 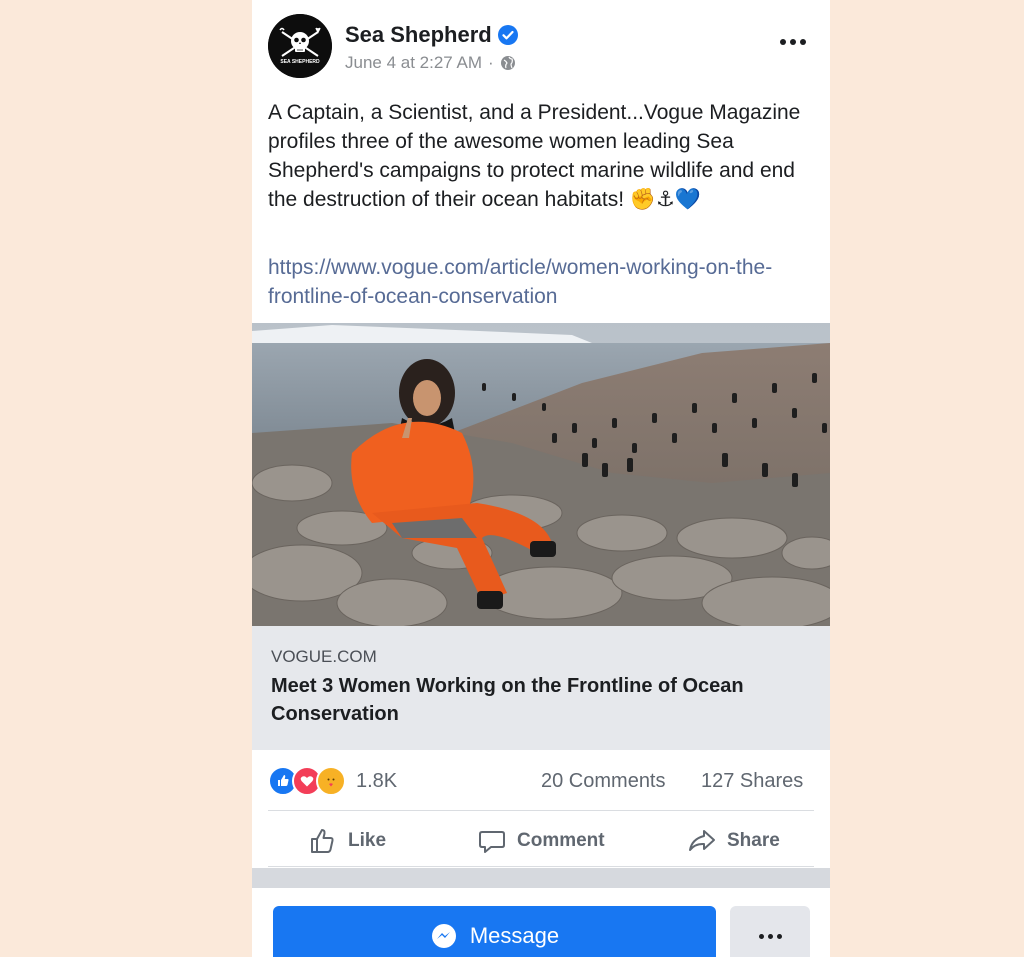 I want to click on message-label: Message, so click(x=514, y=935).